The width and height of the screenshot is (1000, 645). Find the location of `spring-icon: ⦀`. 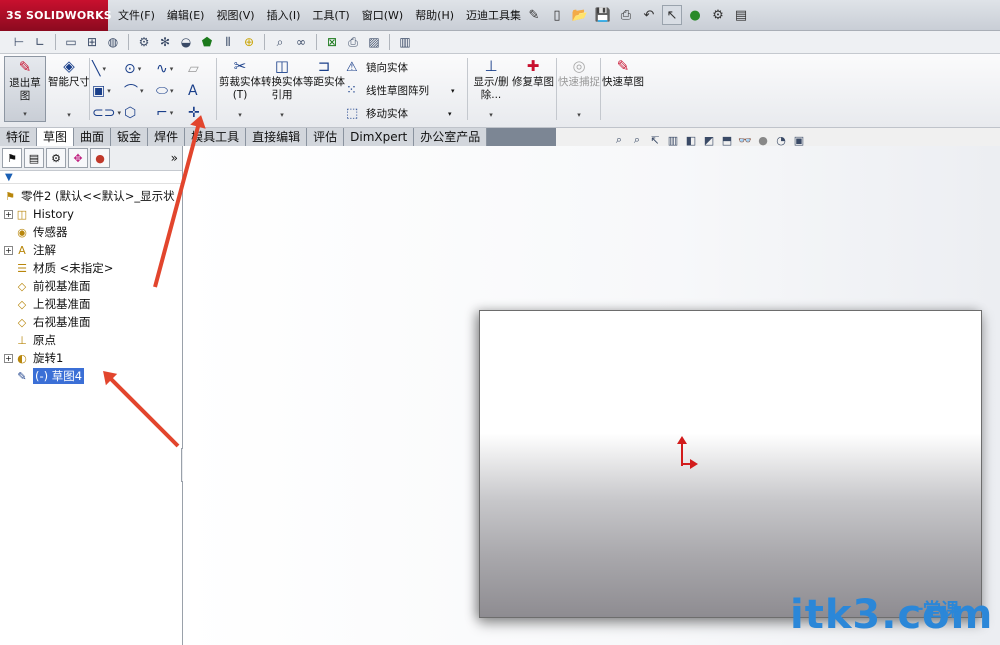

spring-icon: ⦀ is located at coordinates (228, 42).